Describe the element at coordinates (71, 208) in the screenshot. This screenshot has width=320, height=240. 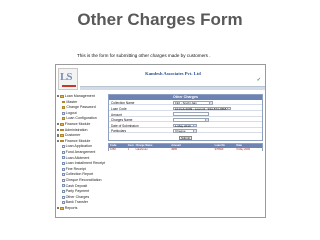
I see `sidebar-item-label: Reports` at that location.